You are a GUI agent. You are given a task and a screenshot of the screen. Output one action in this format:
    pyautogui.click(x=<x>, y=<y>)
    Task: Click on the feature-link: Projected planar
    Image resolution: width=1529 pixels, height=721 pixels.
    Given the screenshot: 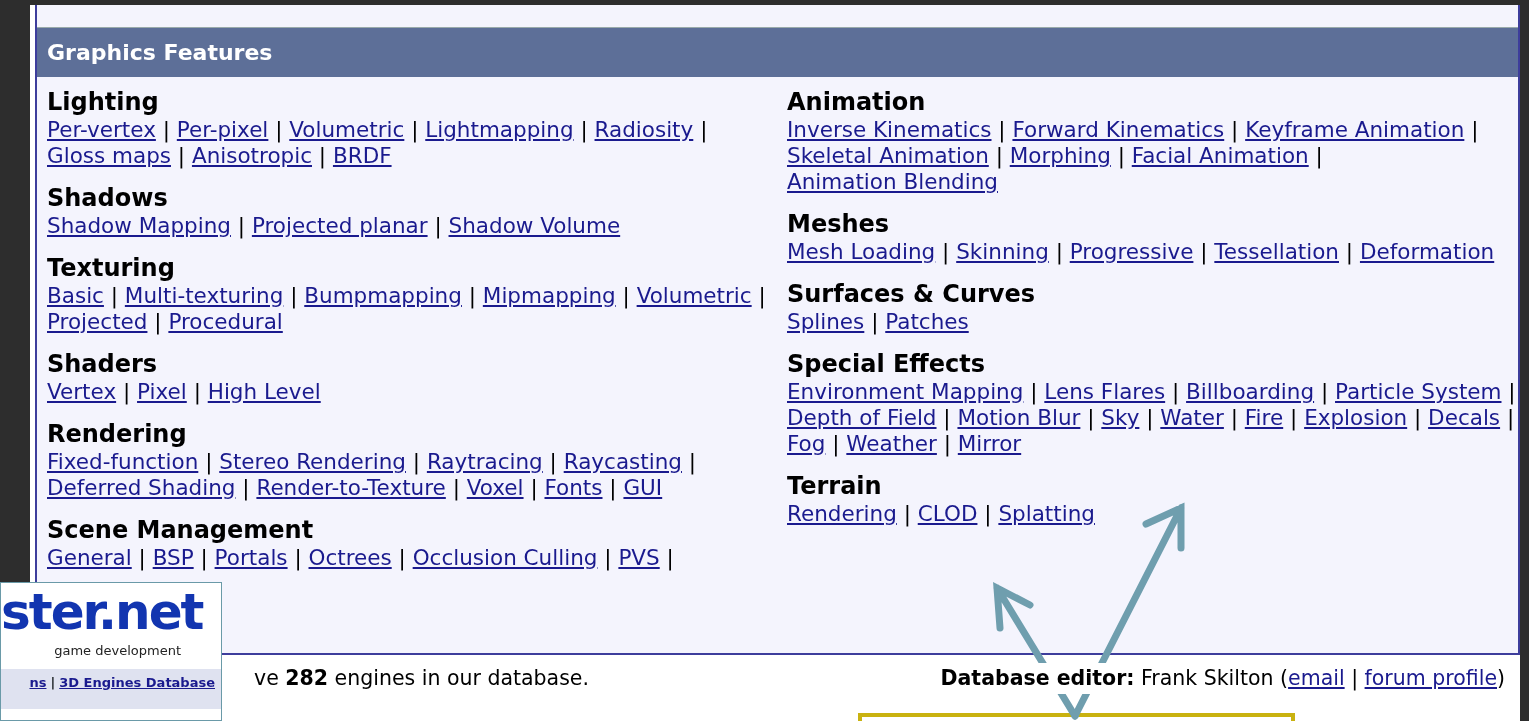 What is the action you would take?
    pyautogui.click(x=339, y=225)
    